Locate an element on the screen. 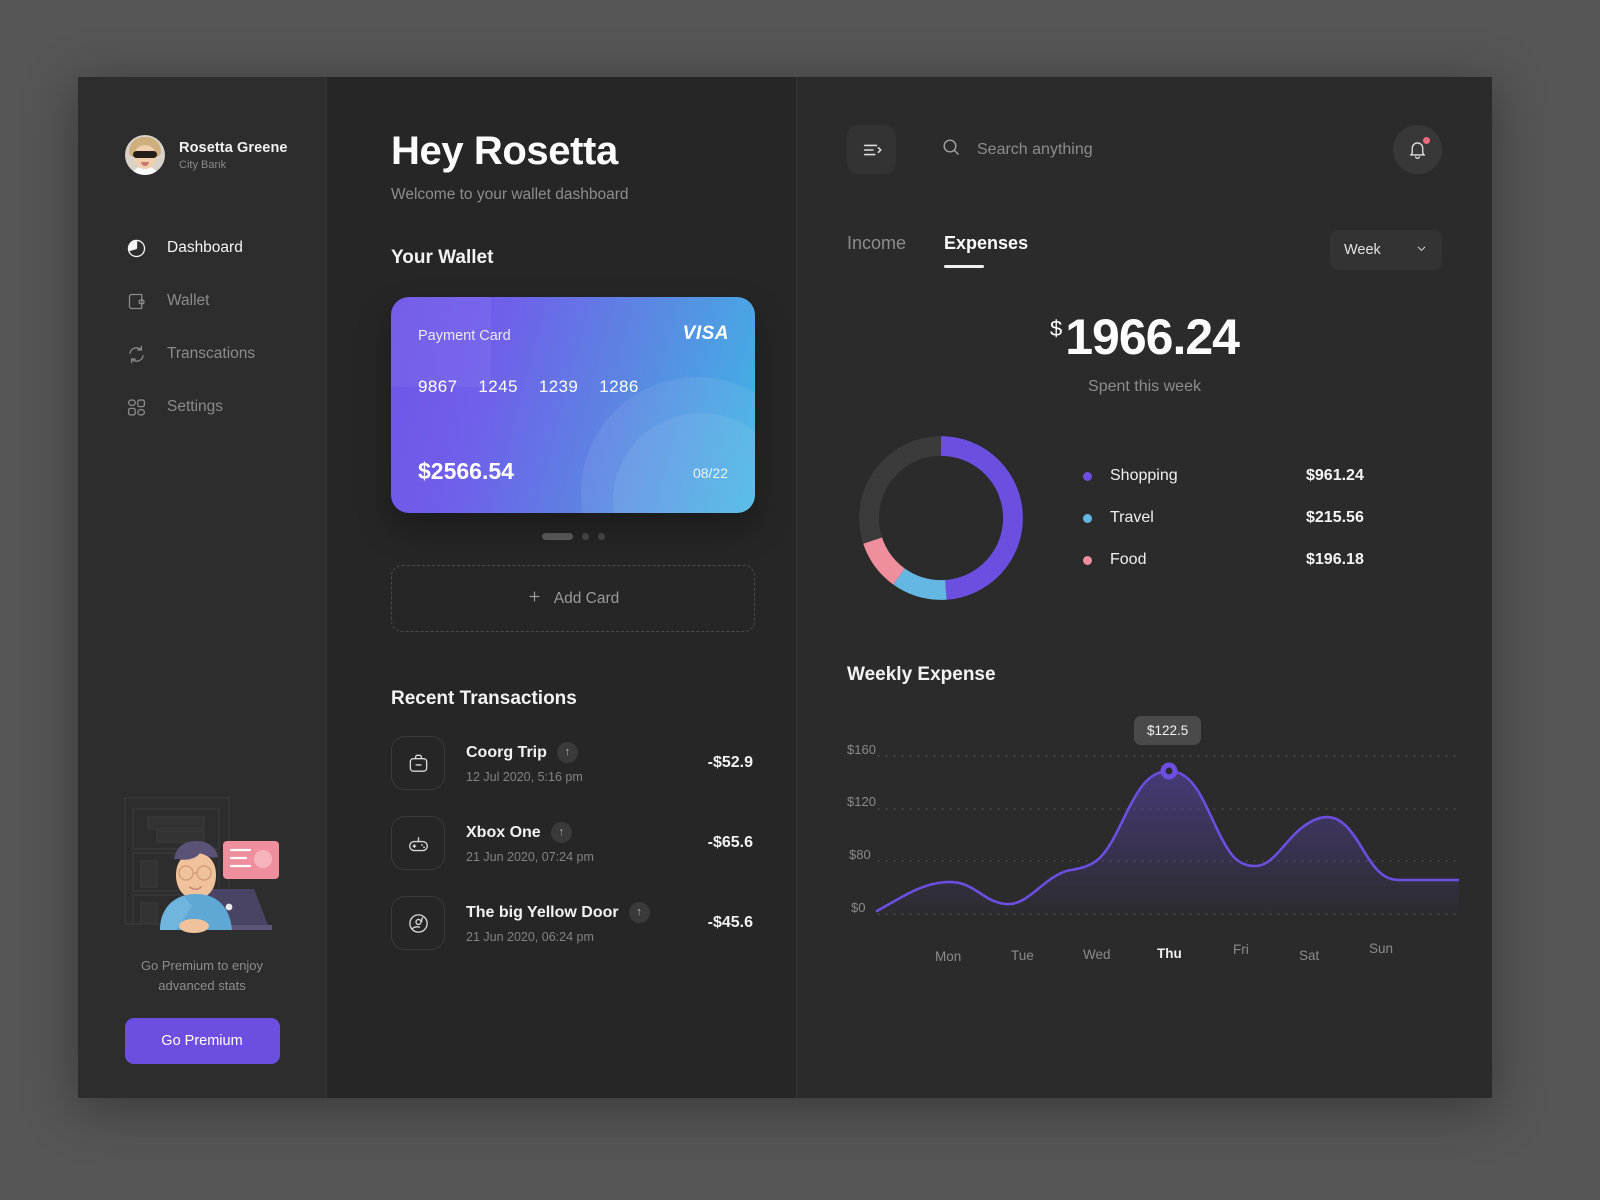  layout-blocks-icon is located at coordinates (136, 407).